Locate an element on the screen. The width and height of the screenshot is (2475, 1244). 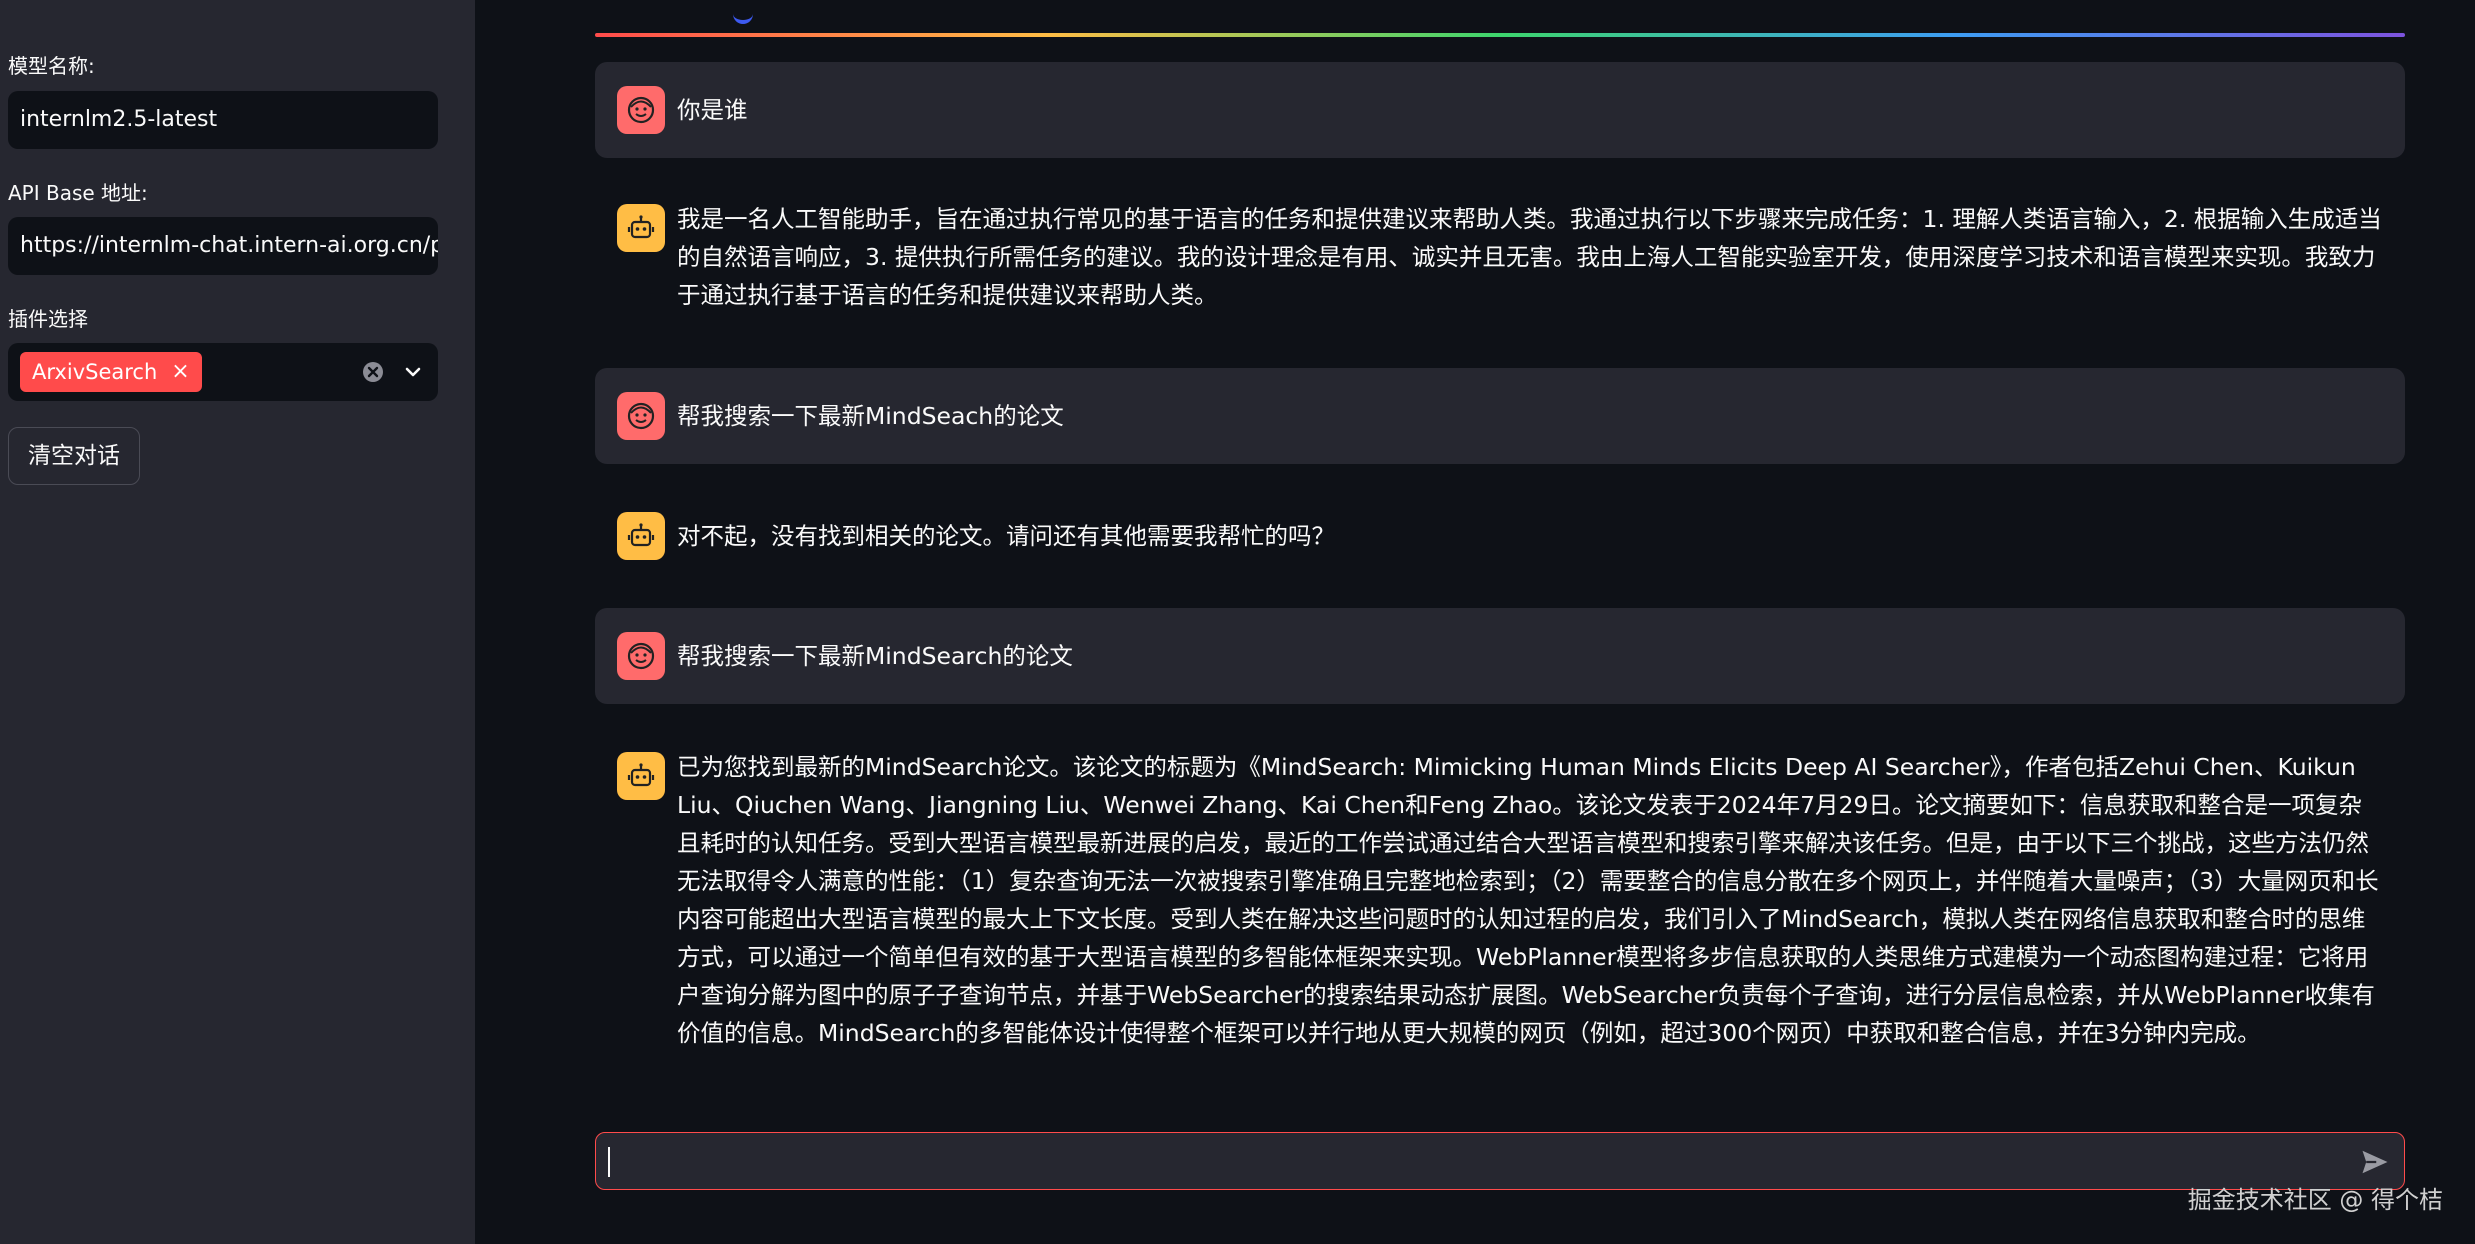
plugin-multiselect: ArxivSearch × is located at coordinates (223, 372).